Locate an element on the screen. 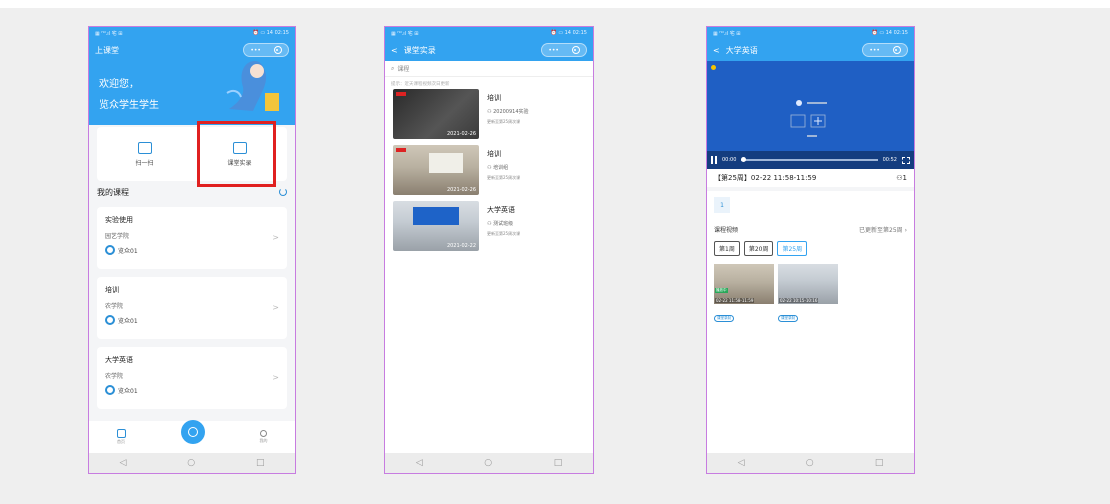 The height and width of the screenshot is (504, 1110). record-name: 培训 is located at coordinates (494, 98).